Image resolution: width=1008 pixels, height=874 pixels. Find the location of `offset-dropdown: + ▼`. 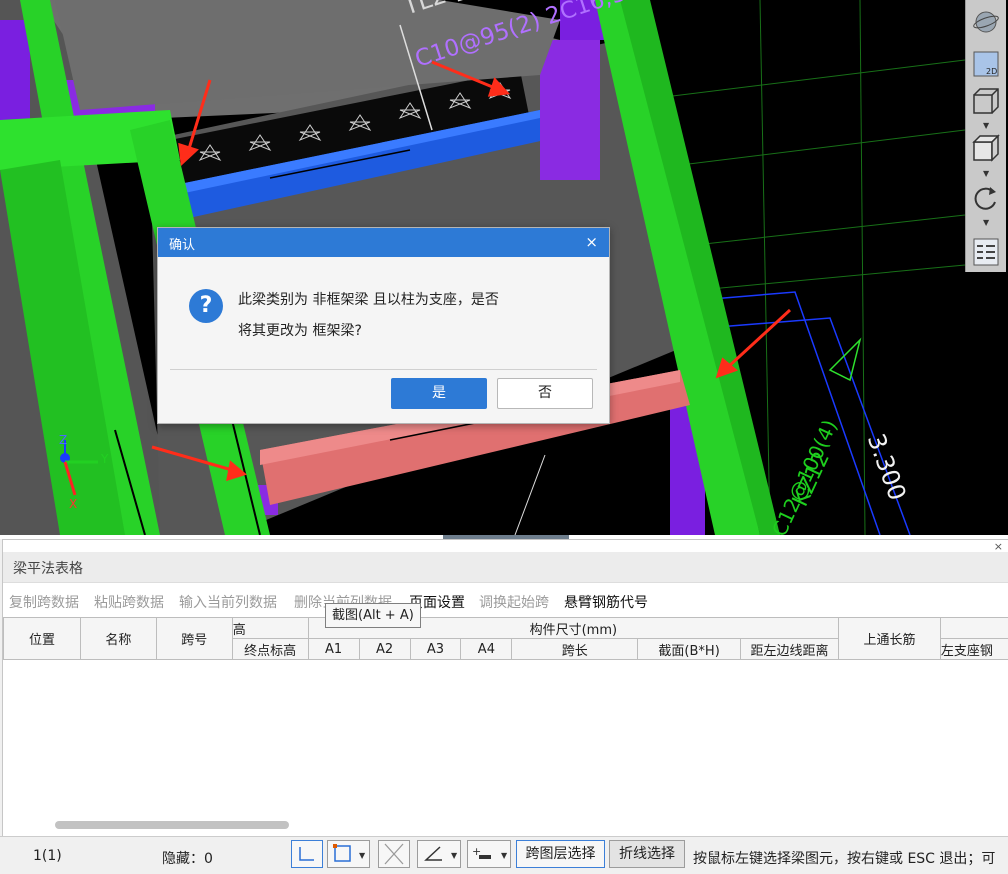

offset-dropdown: + ▼ is located at coordinates (489, 854).